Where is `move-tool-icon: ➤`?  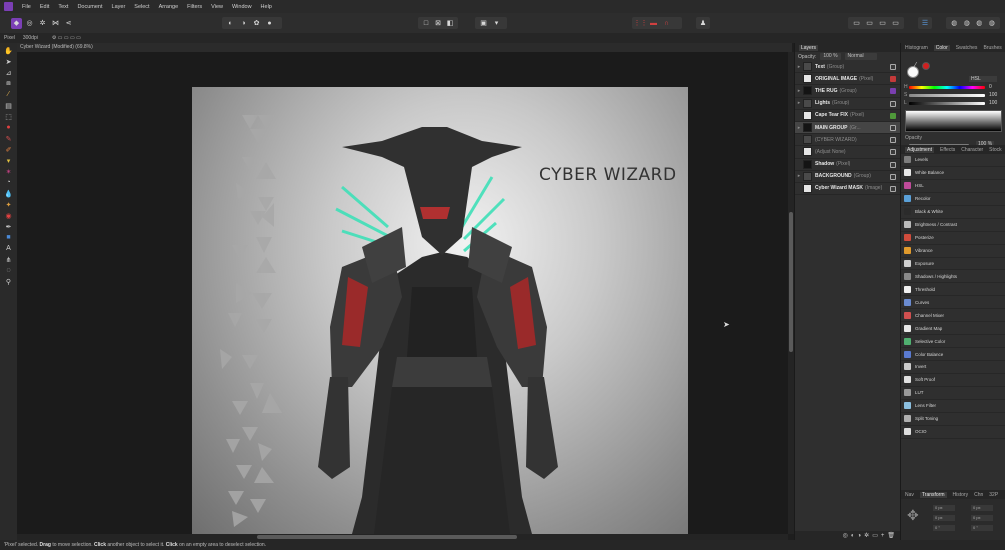
move-tool-icon: ➤ is located at coordinates (8, 61).